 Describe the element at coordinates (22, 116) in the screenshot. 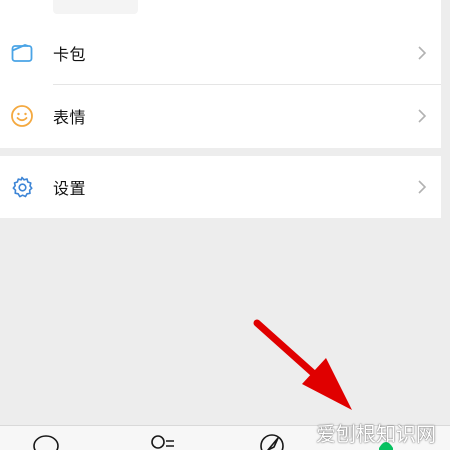

I see `smiley-icon` at that location.